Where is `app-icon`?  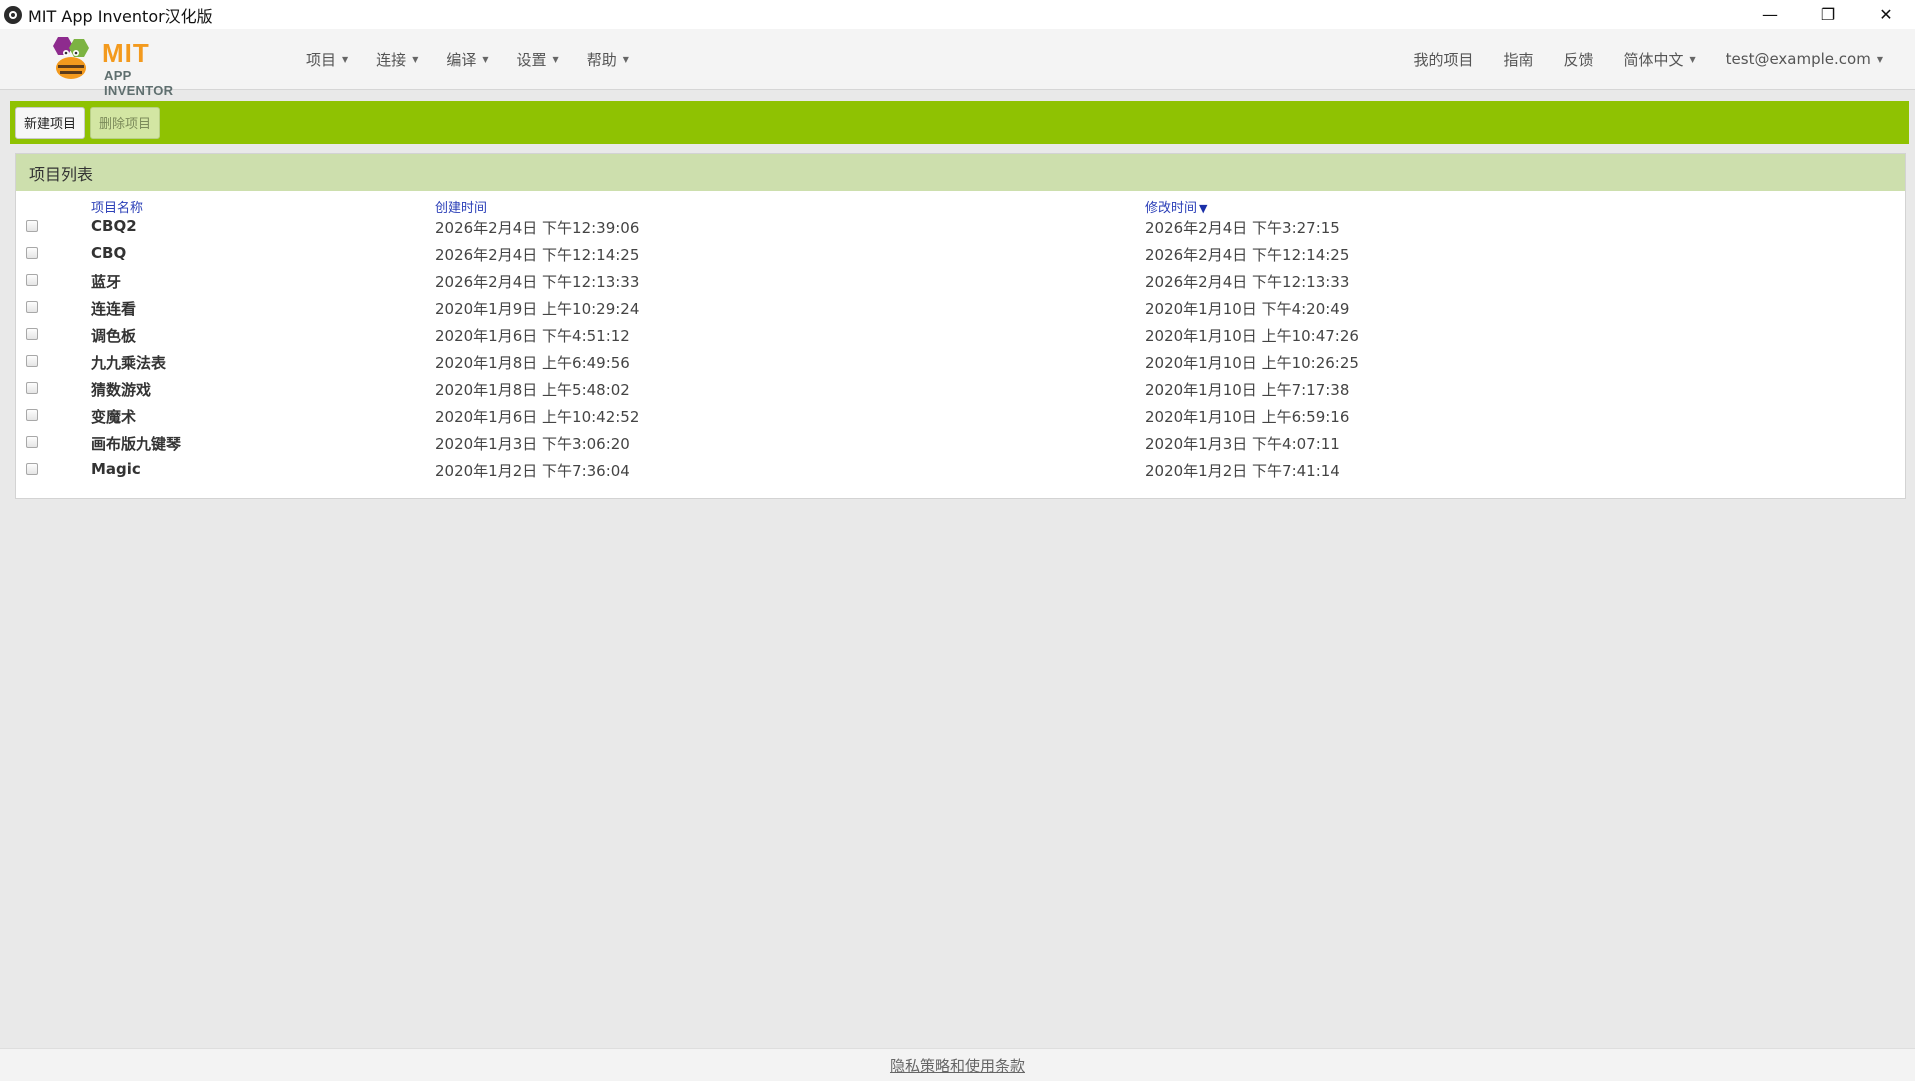 app-icon is located at coordinates (13, 14).